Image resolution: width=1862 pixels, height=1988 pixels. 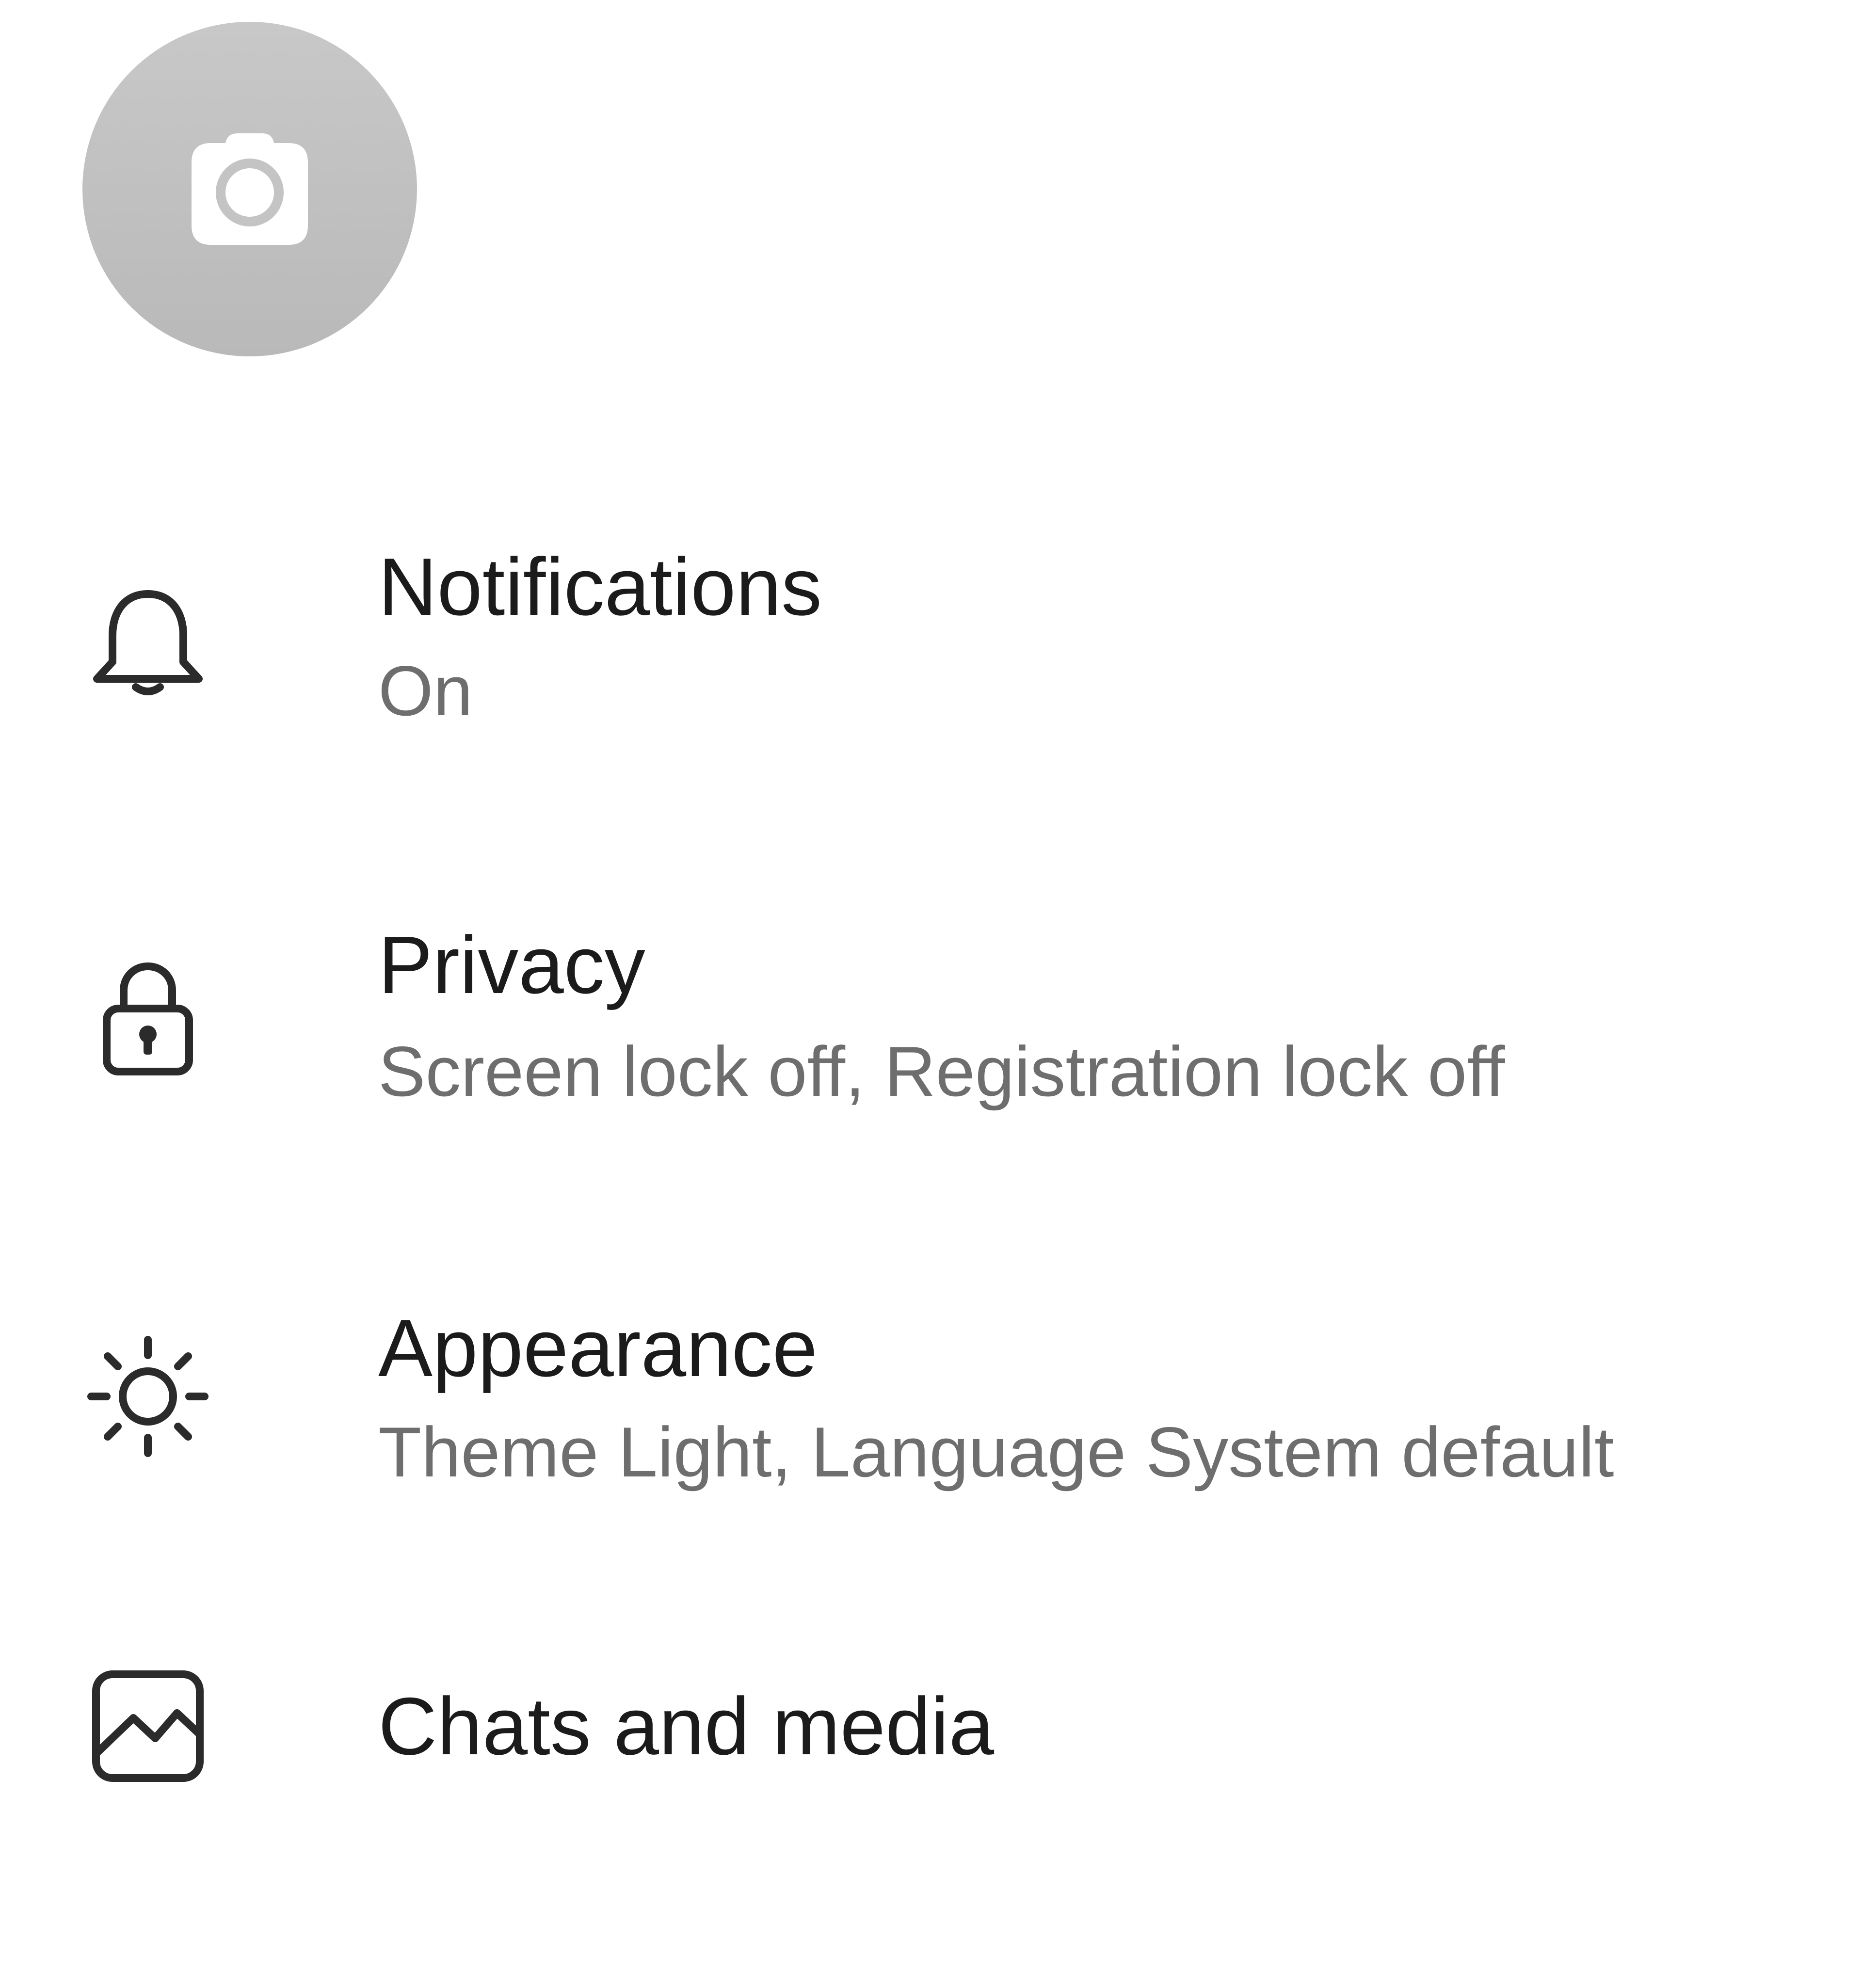 I want to click on item-summary: On, so click(x=426, y=690).